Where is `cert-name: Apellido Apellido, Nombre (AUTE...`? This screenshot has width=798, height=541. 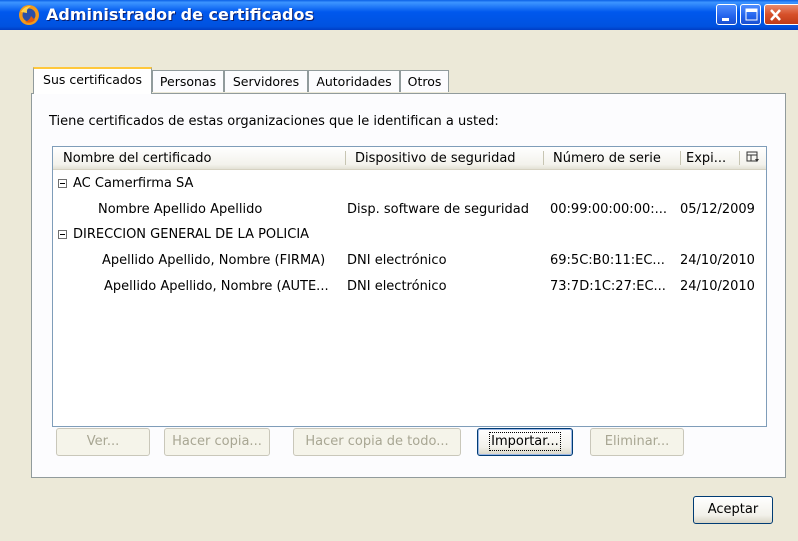
cert-name: Apellido Apellido, Nombre (AUTE... is located at coordinates (216, 286).